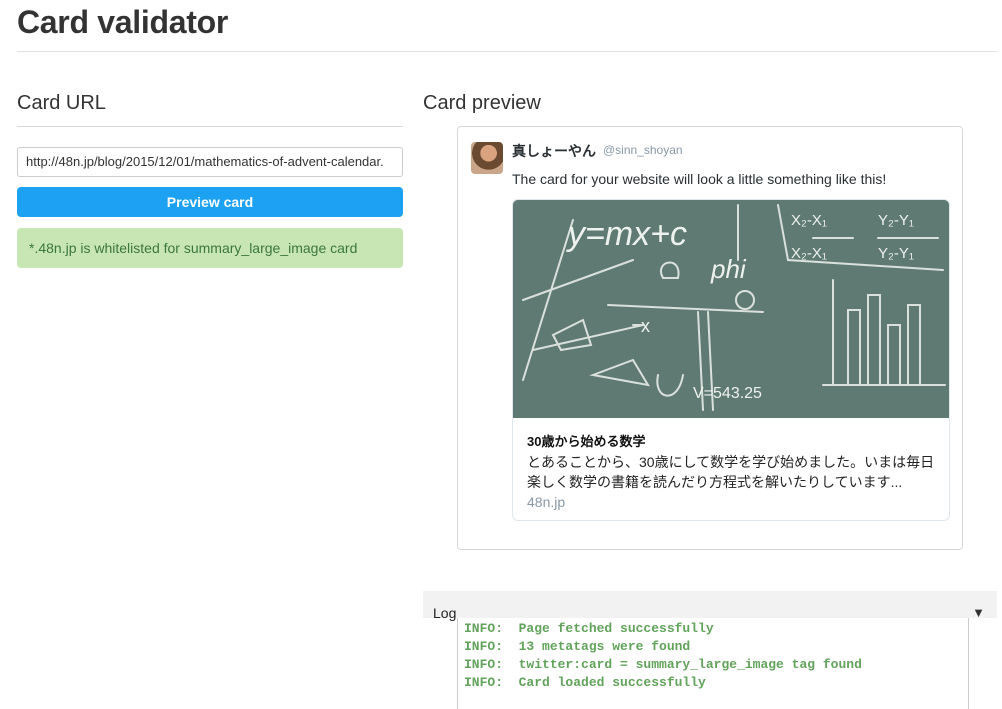 The height and width of the screenshot is (709, 1002). What do you see at coordinates (809, 220) in the screenshot?
I see `card-image-fraction-left-top: X₂-X₁` at bounding box center [809, 220].